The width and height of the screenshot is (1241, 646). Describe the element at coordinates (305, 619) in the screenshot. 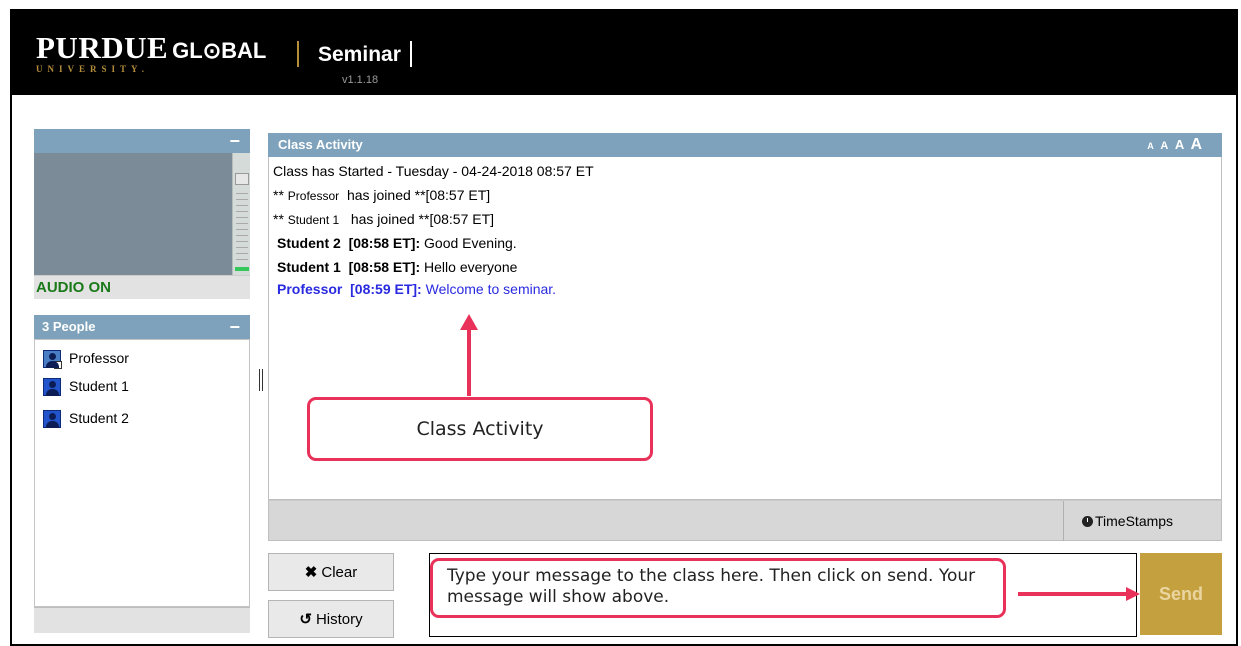

I see `history-icon: ↺` at that location.